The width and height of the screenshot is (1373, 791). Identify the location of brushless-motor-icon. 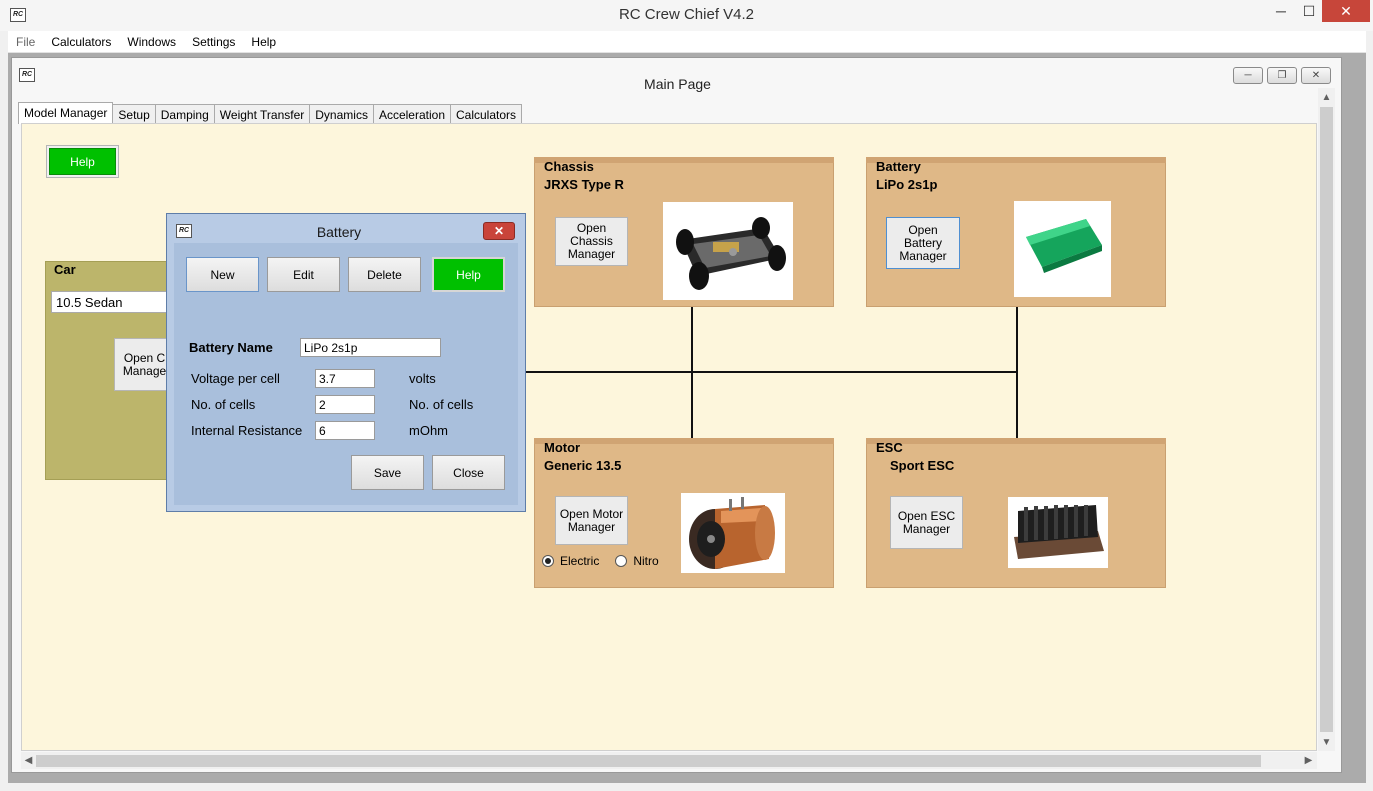
(732, 533).